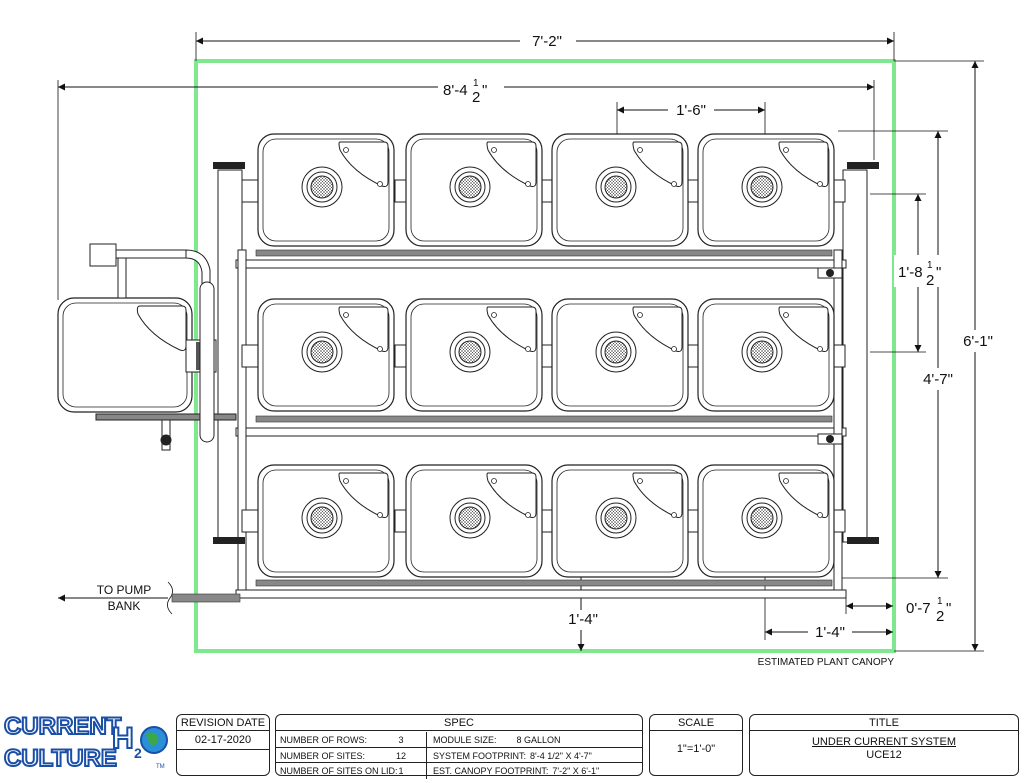 This screenshot has width=1024, height=783. I want to click on dimension-row-spacing: 1'-8 1 2 ", so click(907, 273).